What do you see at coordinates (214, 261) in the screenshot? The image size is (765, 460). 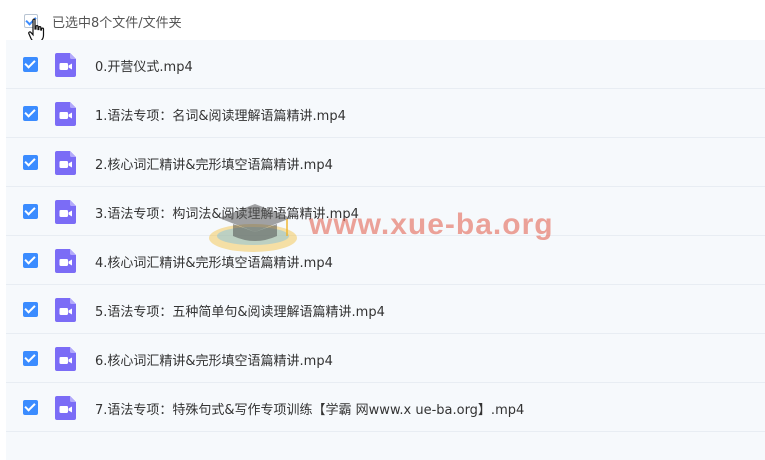 I see `file-name: 4.核心词汇精讲&完形填空语篇精讲.mp4` at bounding box center [214, 261].